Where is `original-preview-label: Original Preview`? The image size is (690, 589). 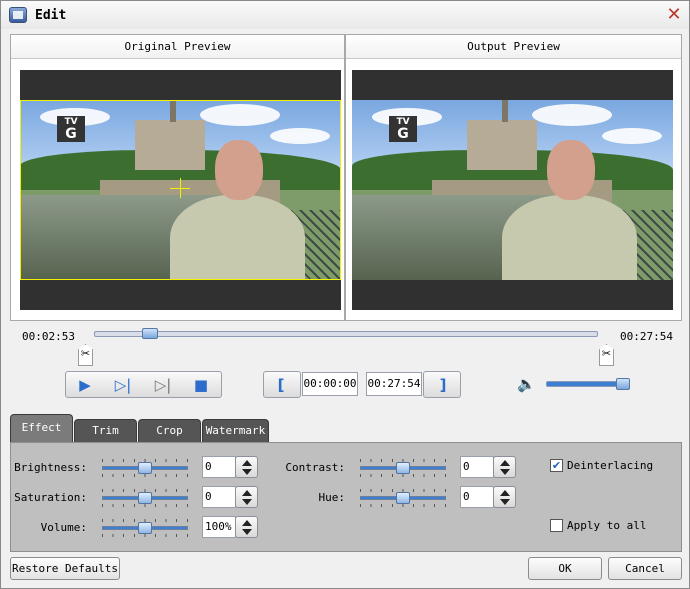 original-preview-label: Original Preview is located at coordinates (177, 47).